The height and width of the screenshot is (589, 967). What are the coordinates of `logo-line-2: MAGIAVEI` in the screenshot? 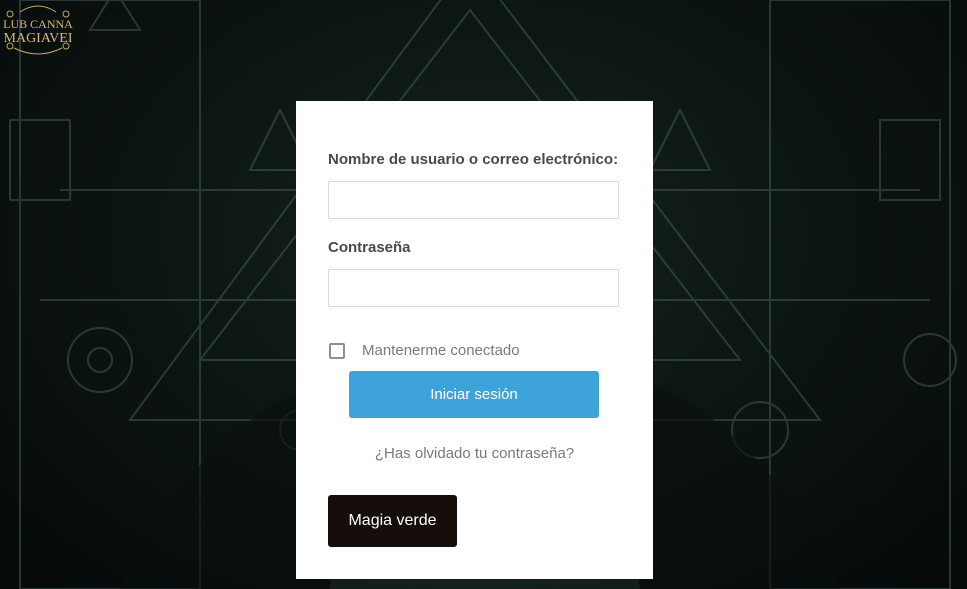 It's located at (38, 38).